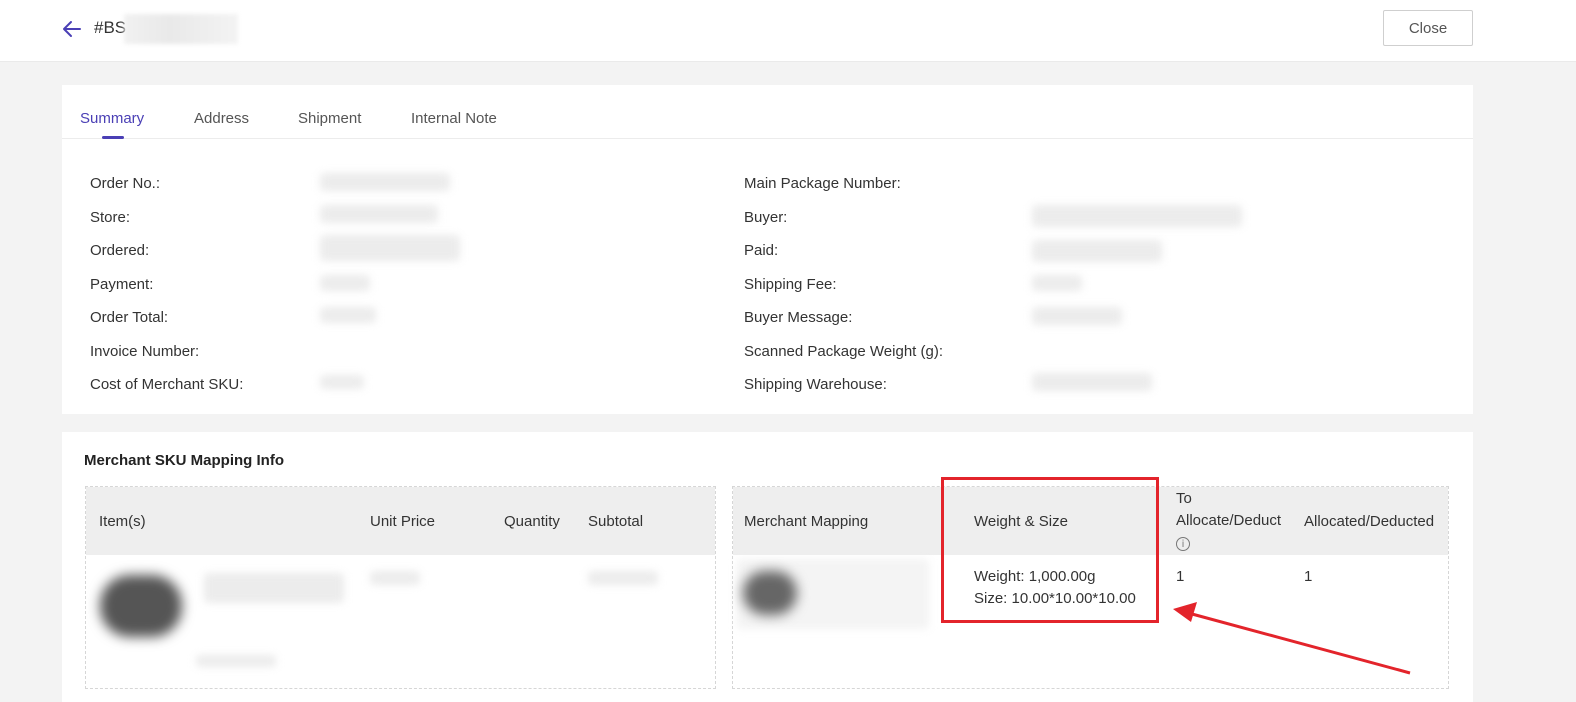 This screenshot has width=1576, height=702. What do you see at coordinates (844, 351) in the screenshot?
I see `scanned-package-weight-label: Scanned Package Weight (g):` at bounding box center [844, 351].